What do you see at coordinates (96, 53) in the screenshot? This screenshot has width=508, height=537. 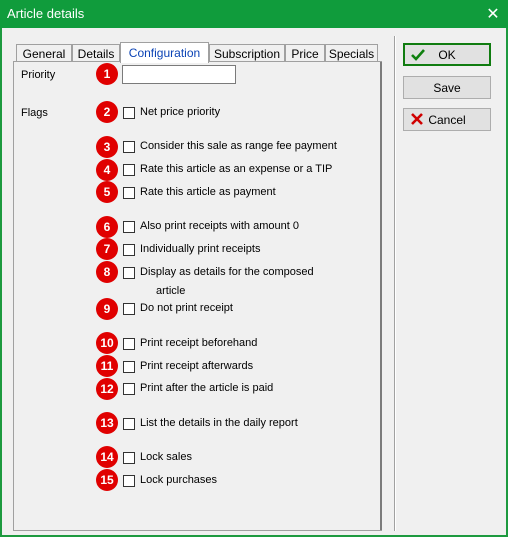 I see `tab-details: Details` at bounding box center [96, 53].